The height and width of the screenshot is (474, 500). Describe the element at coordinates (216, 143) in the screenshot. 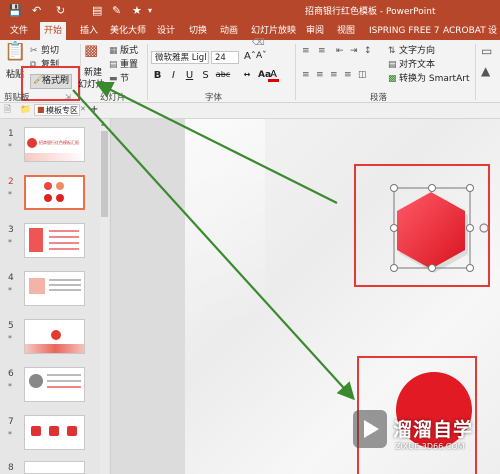

I see `arrow-to-format-painter` at that location.